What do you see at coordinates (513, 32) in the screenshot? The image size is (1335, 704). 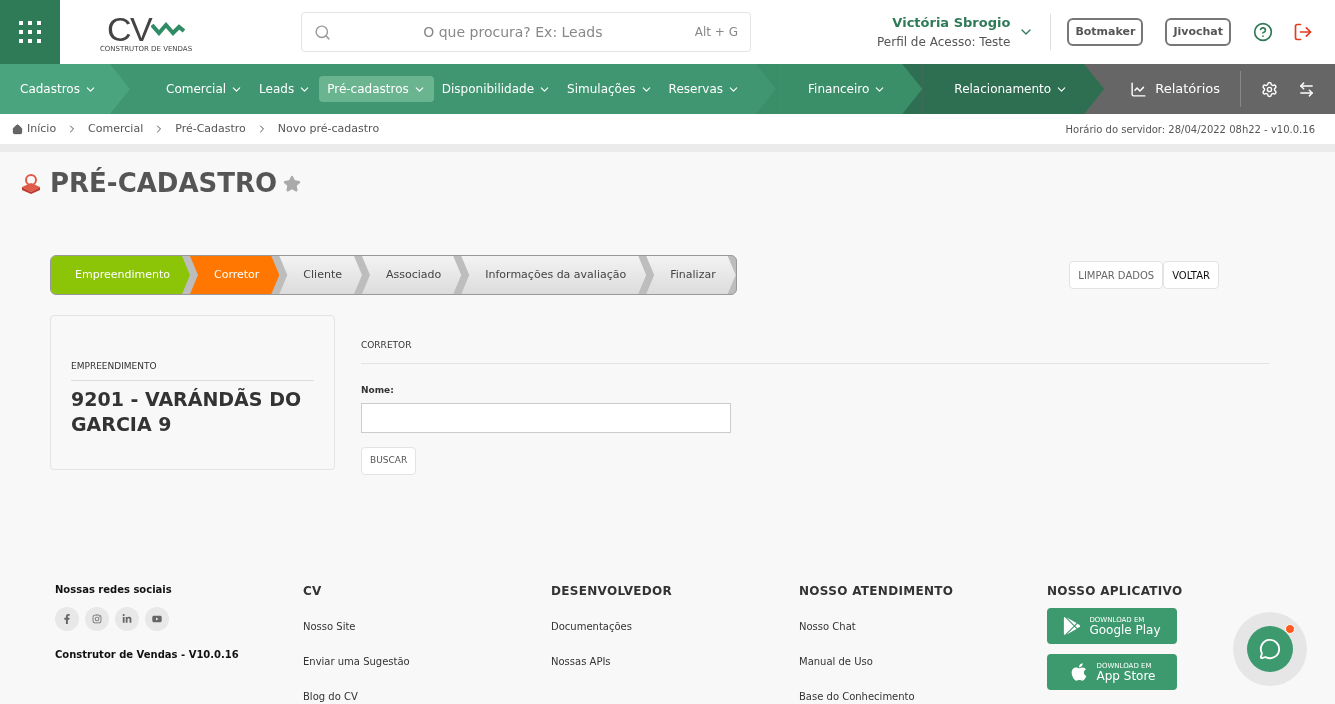 I see `search-input: O que procura? Ex: Leads` at bounding box center [513, 32].